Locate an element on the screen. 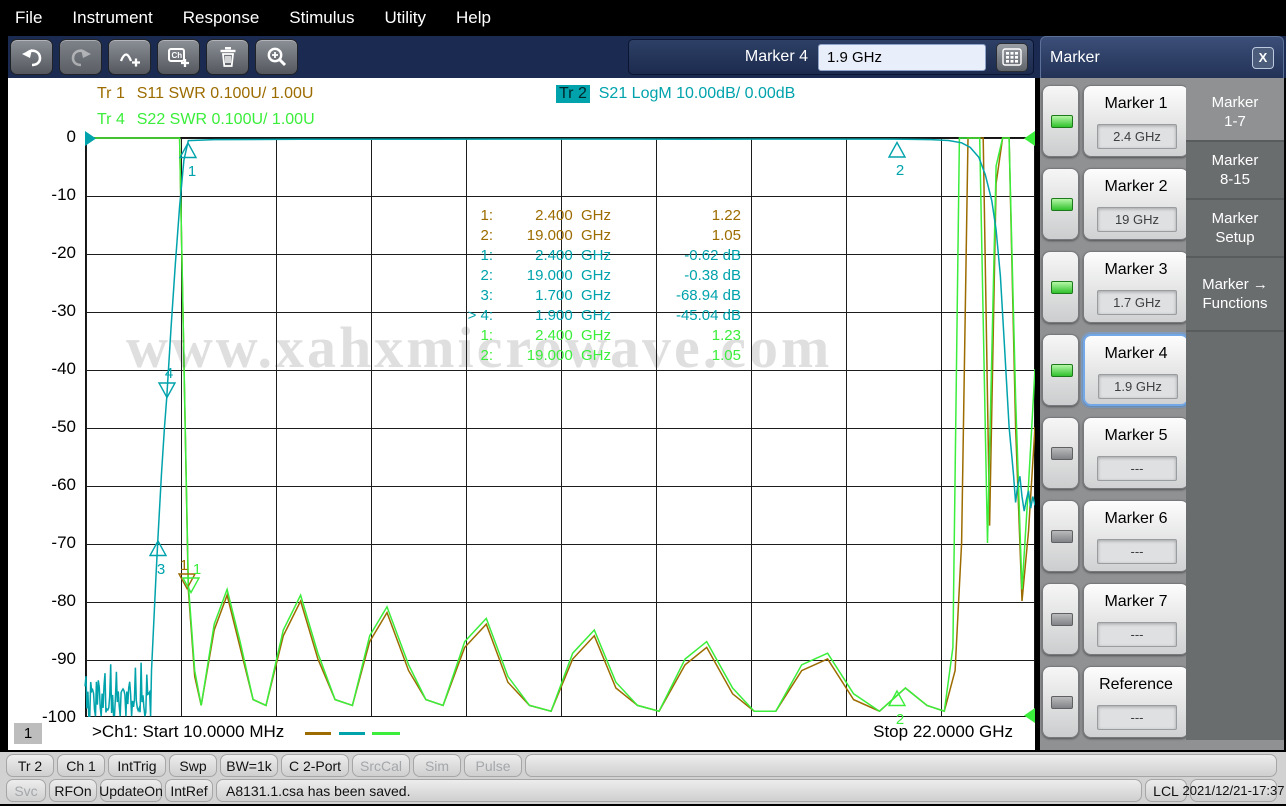 The image size is (1286, 806). add-trace-button is located at coordinates (129, 57).